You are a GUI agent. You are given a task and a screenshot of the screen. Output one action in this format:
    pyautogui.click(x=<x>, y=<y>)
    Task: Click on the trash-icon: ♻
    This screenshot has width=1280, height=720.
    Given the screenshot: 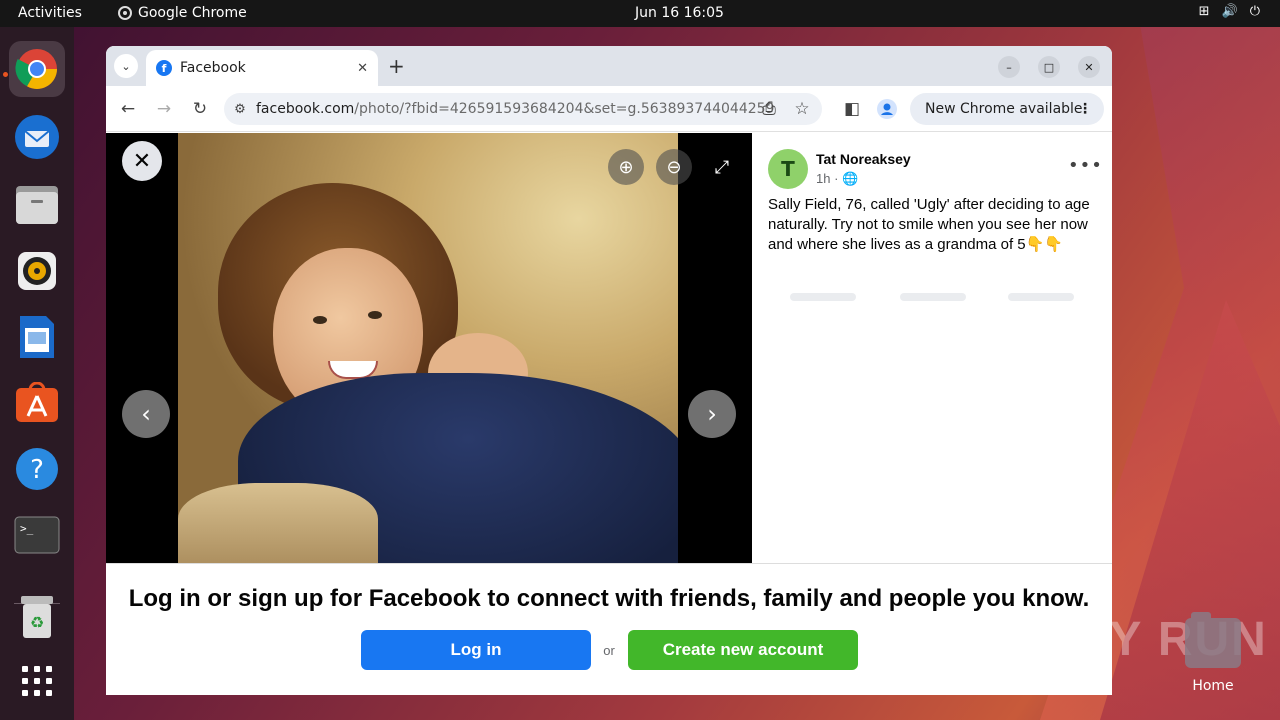 What is the action you would take?
    pyautogui.click(x=37, y=617)
    